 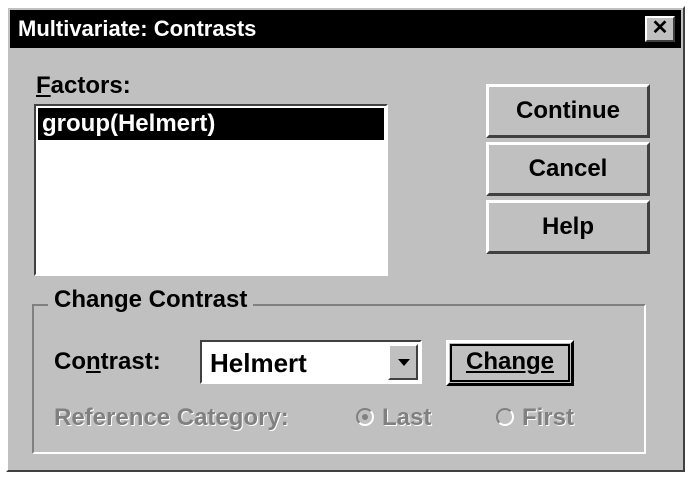 I want to click on cancel-button: Cancel, so click(x=568, y=169).